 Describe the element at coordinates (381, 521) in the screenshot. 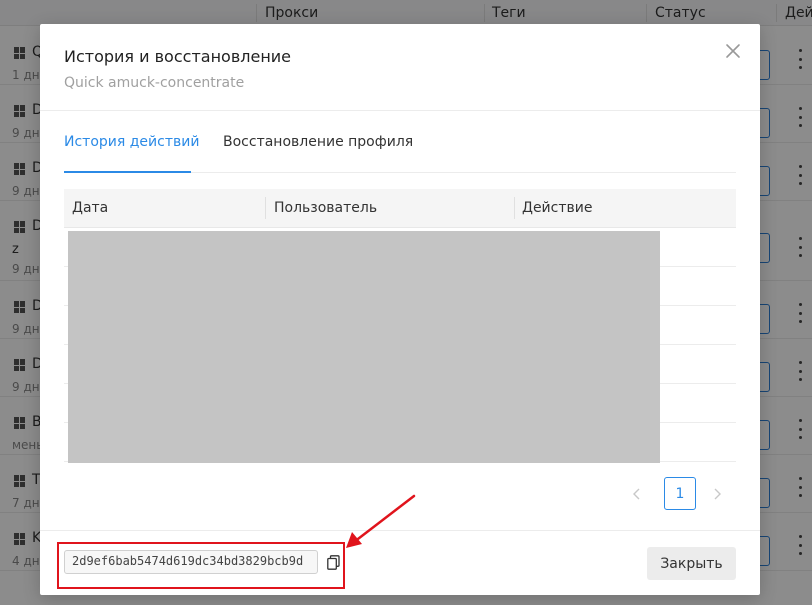

I see `annotation-arrow-icon` at that location.